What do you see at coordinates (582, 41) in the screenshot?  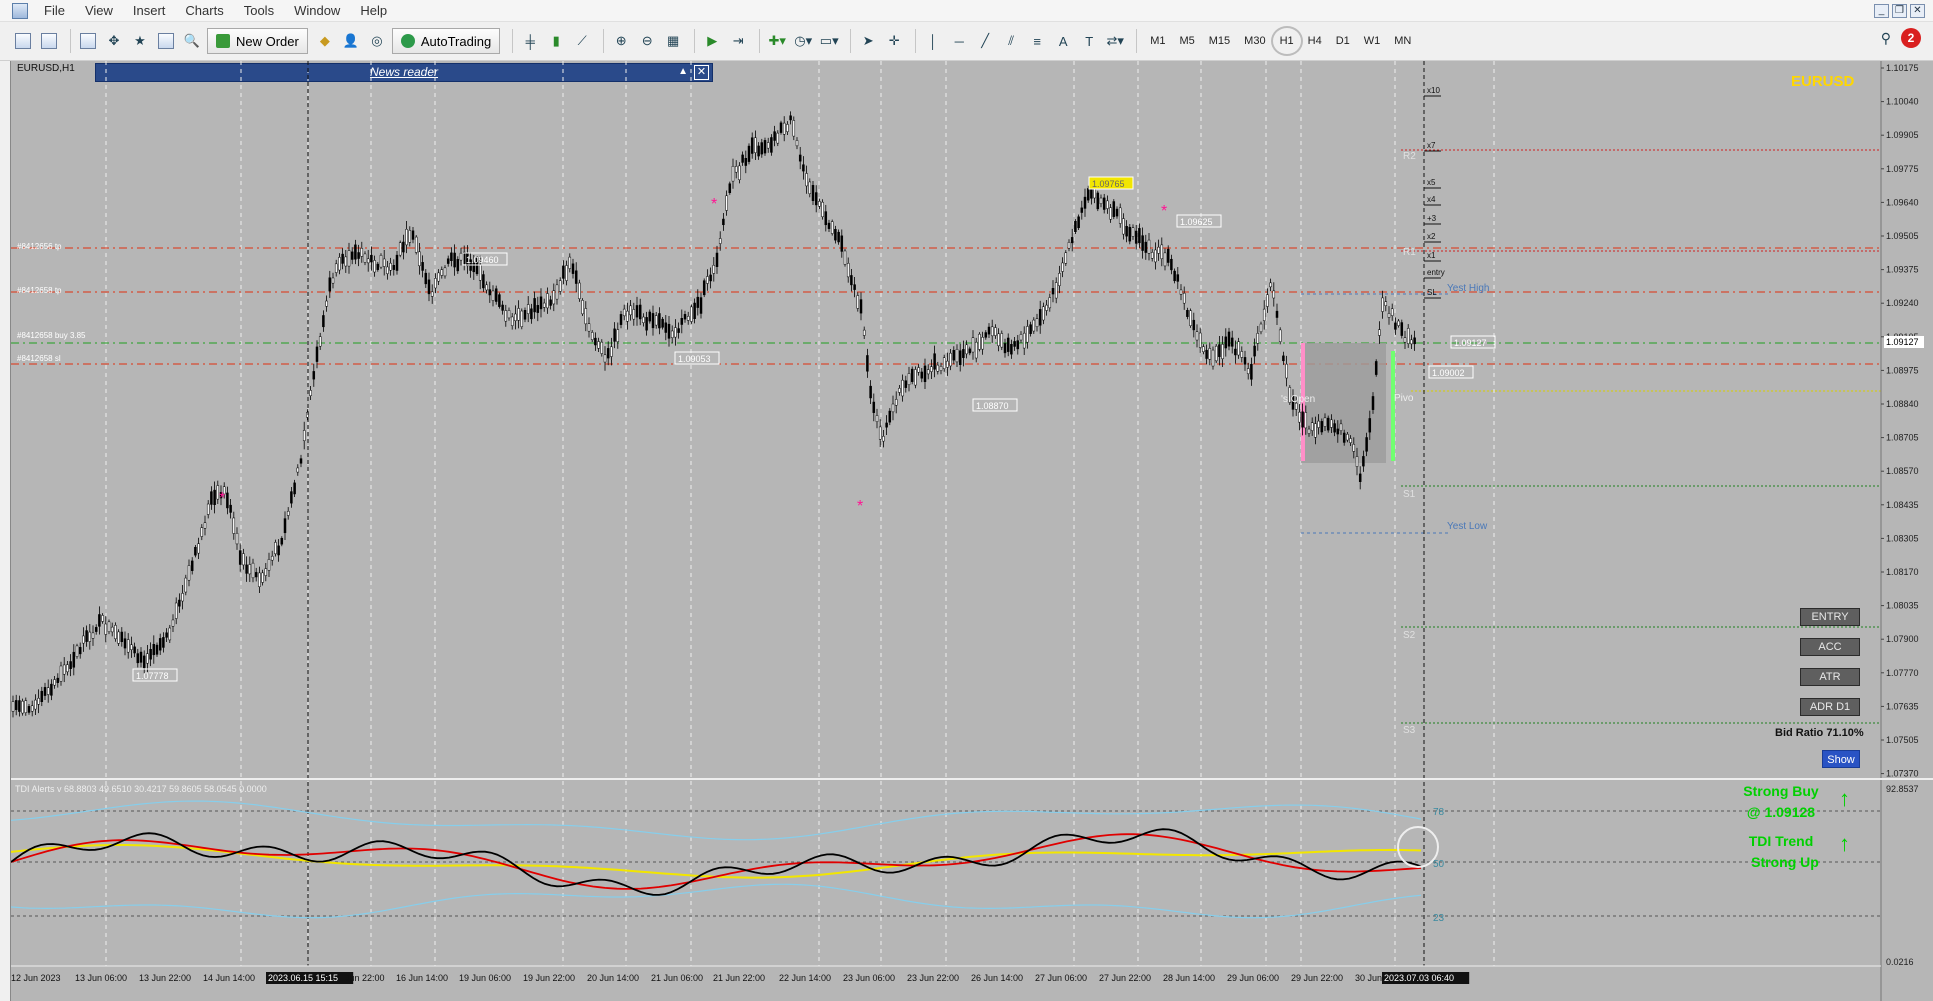 I see `line-chart-icon: ⟋` at bounding box center [582, 41].